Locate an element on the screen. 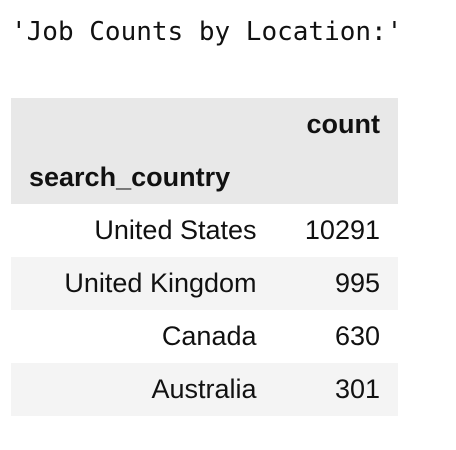 This screenshot has width=456, height=450. table-row: Canada 630 is located at coordinates (204, 336).